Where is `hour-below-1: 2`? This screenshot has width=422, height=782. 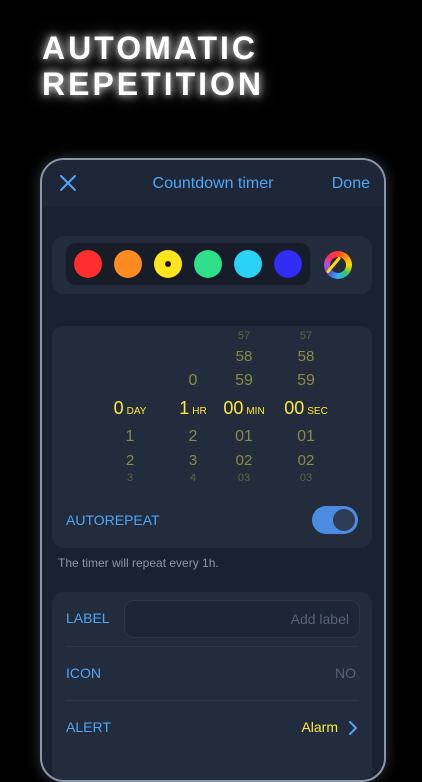
hour-below-1: 2 is located at coordinates (193, 436).